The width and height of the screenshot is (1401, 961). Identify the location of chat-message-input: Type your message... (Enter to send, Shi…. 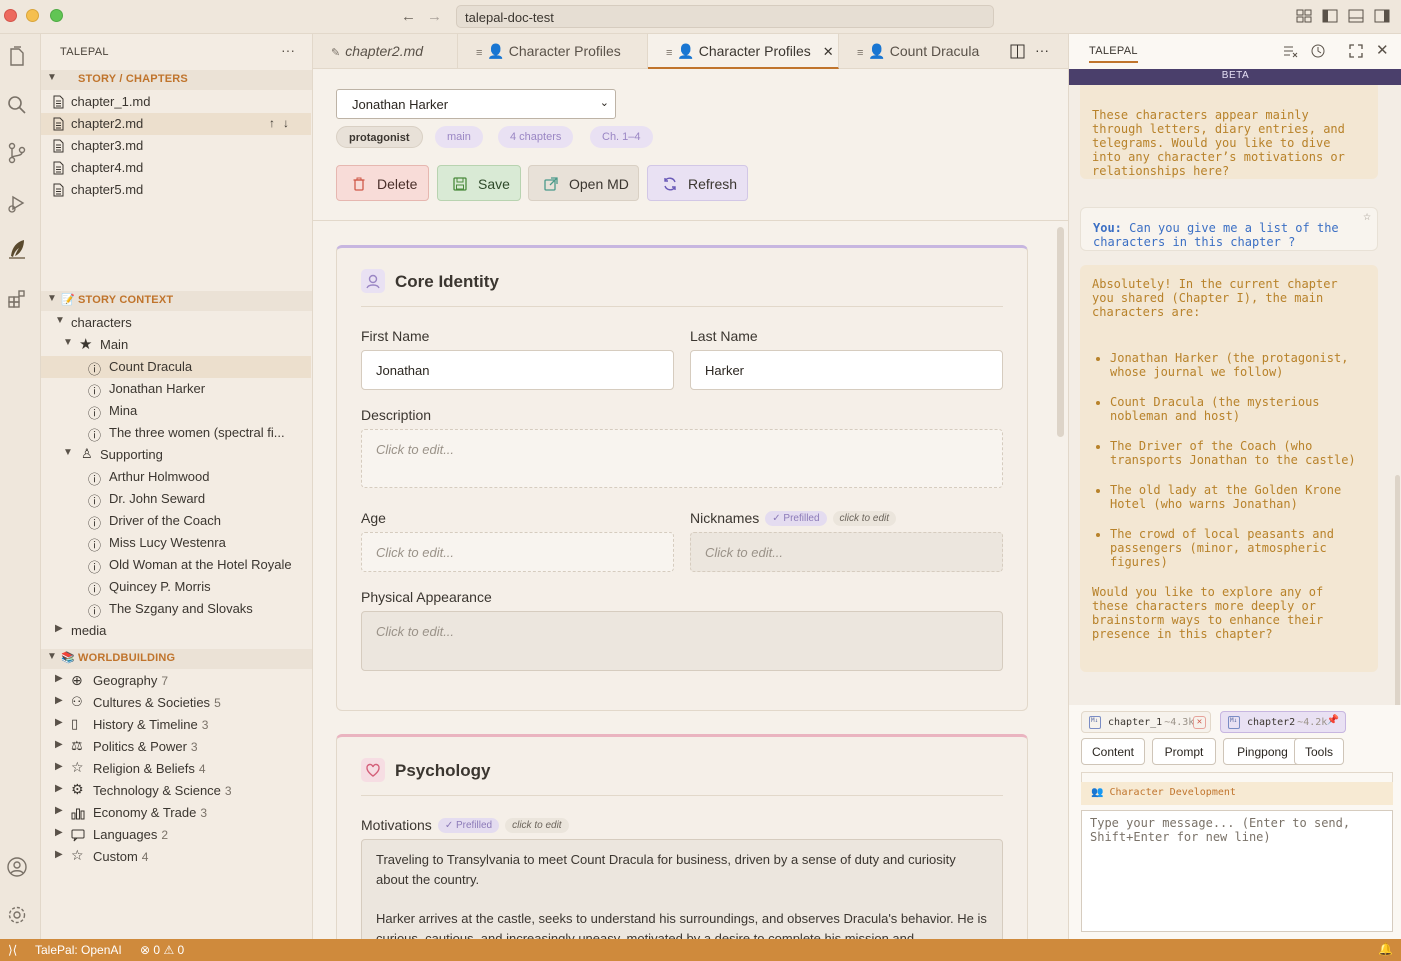
(1237, 871).